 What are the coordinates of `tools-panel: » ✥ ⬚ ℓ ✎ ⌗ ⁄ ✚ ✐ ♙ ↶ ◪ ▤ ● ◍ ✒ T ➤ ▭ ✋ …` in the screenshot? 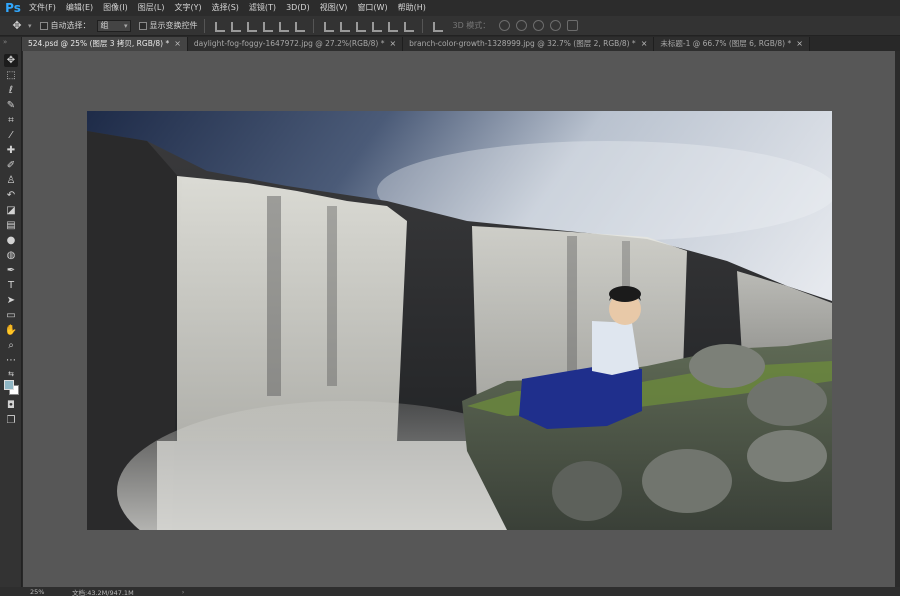 It's located at (11, 312).